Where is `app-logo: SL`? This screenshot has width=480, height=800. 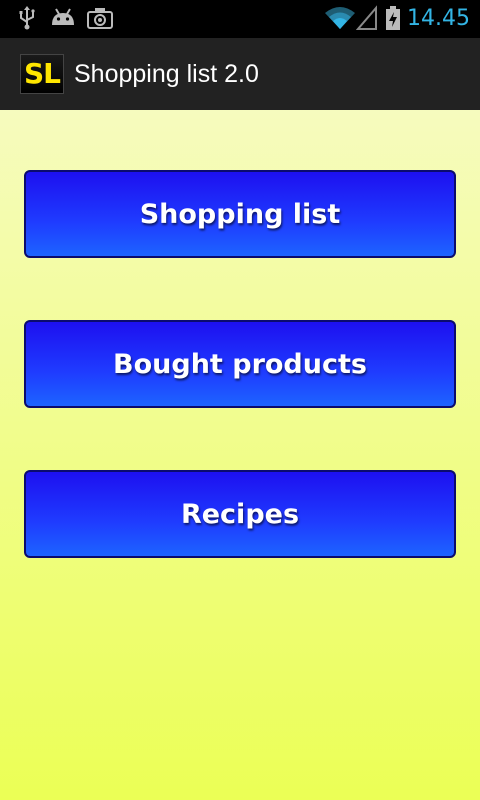
app-logo: SL is located at coordinates (42, 74).